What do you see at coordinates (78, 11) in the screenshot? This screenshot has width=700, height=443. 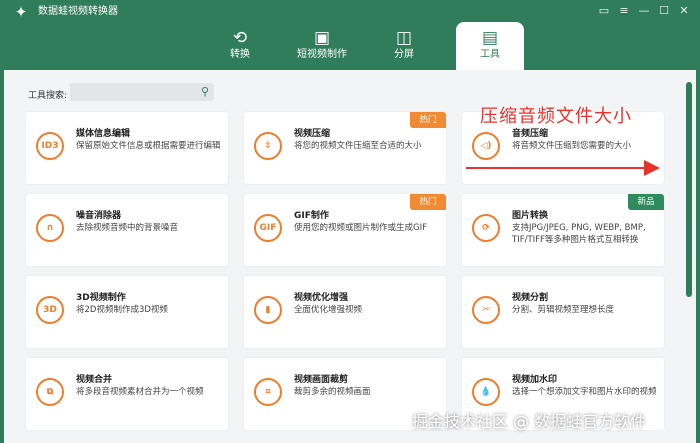 I see `app-title: 数据蛙视频转换器` at bounding box center [78, 11].